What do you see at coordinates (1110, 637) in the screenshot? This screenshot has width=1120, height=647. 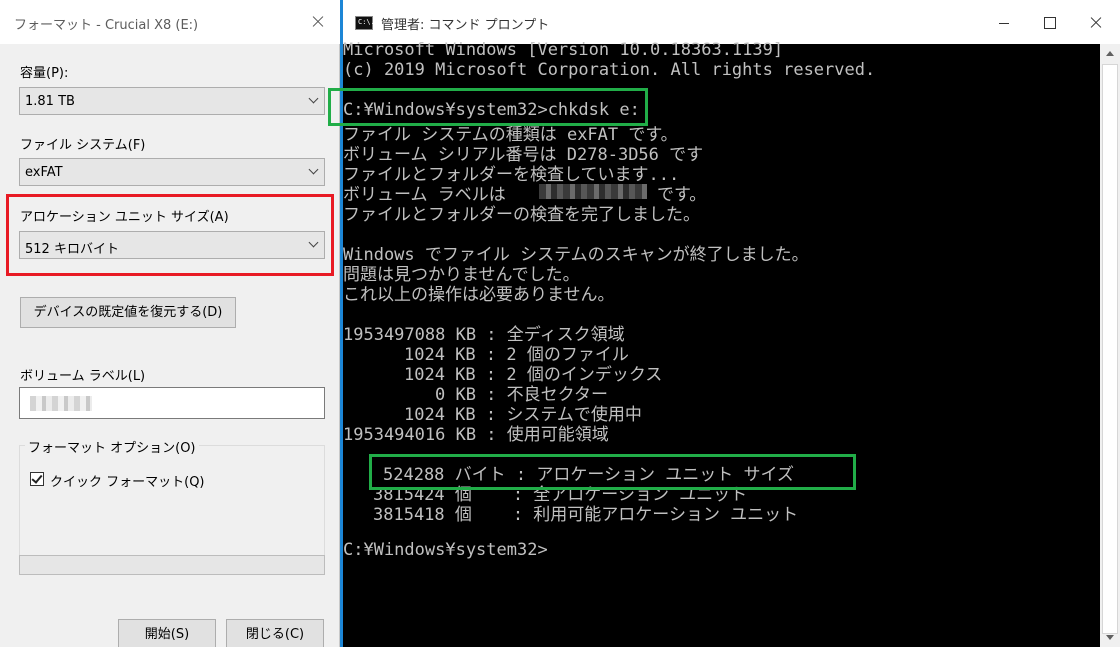 I see `scroll-down-icon` at bounding box center [1110, 637].